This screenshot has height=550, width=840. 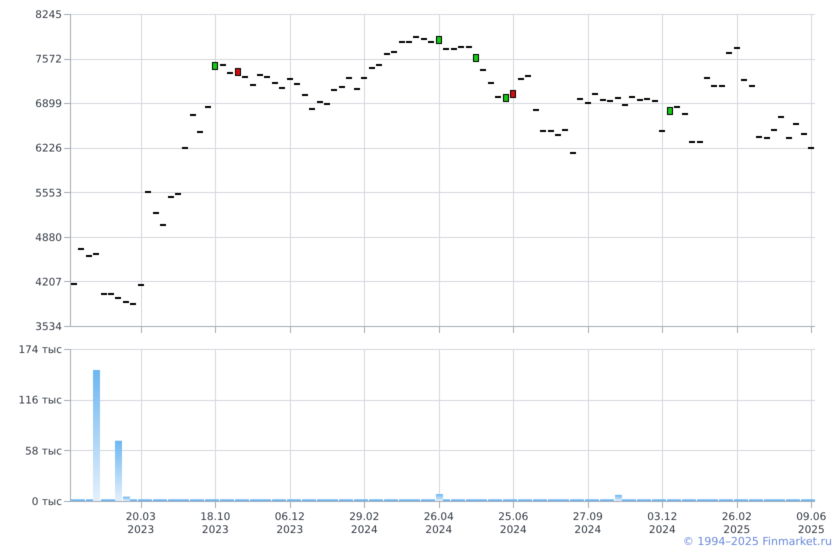 What do you see at coordinates (513, 523) in the screenshot?
I see `axis-label: 25.06 2024` at bounding box center [513, 523].